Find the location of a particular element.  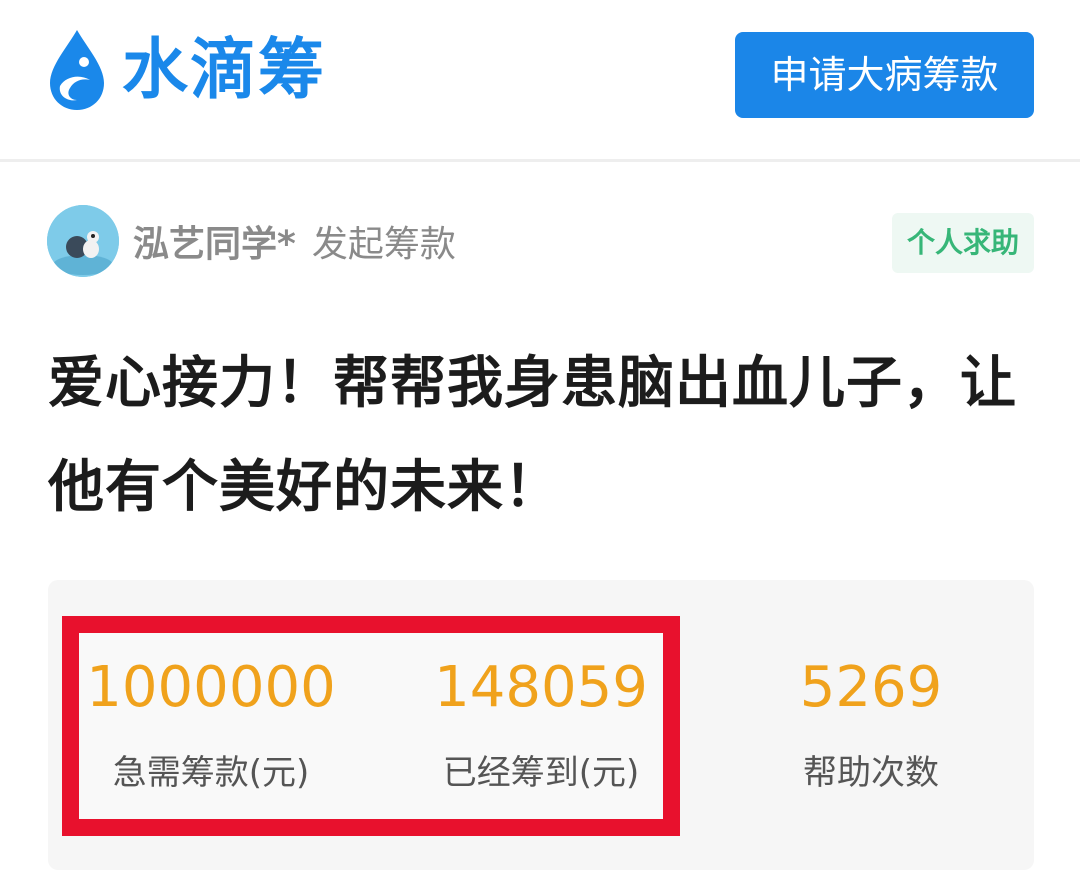

stat-label: 已经筹到(元) is located at coordinates (541, 773).